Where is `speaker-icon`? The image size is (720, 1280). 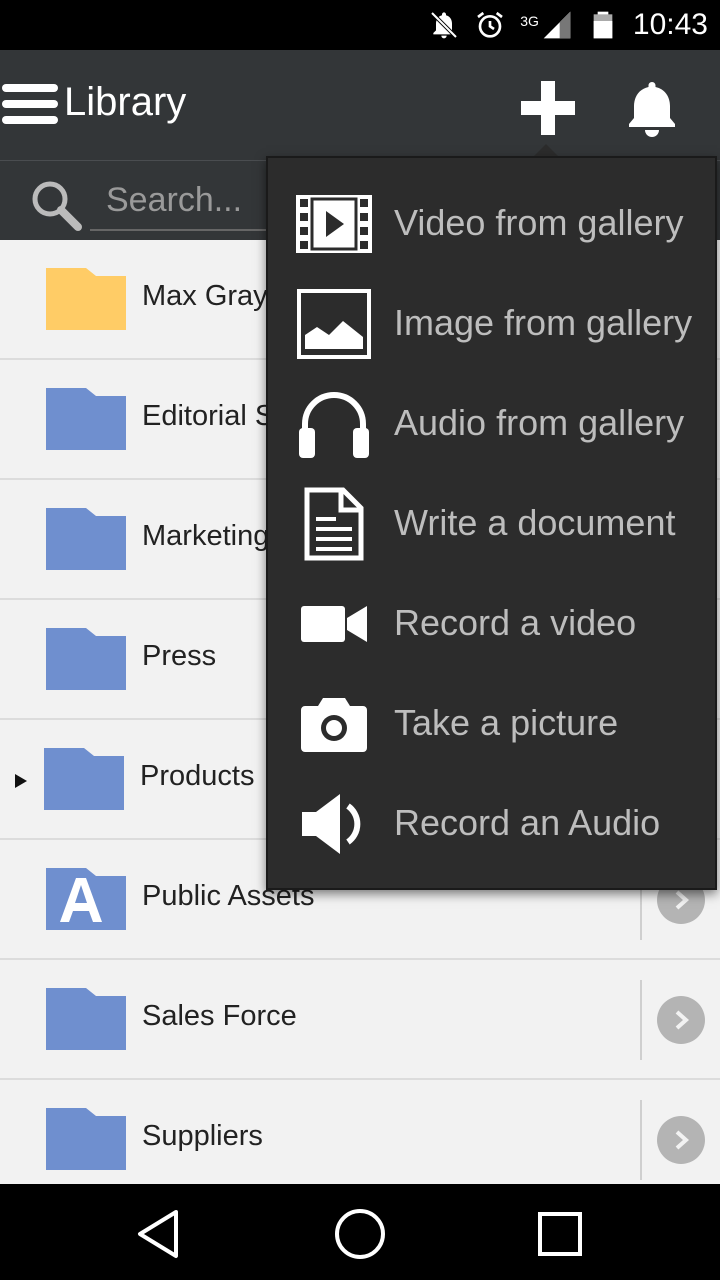
speaker-icon is located at coordinates (331, 824).